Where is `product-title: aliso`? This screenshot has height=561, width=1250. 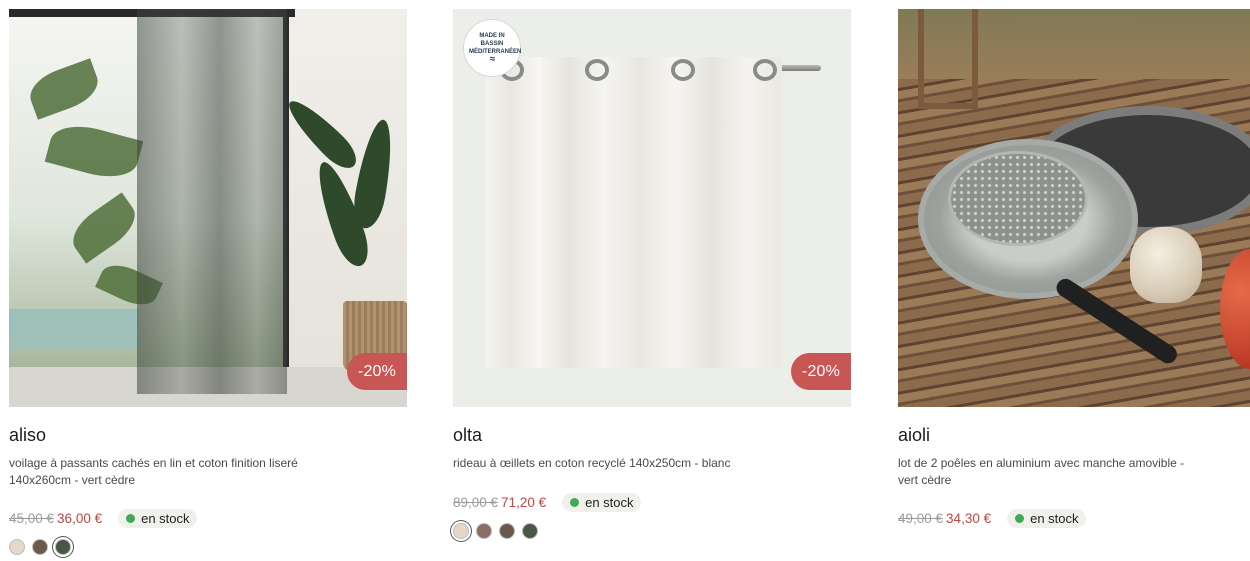 product-title: aliso is located at coordinates (208, 435).